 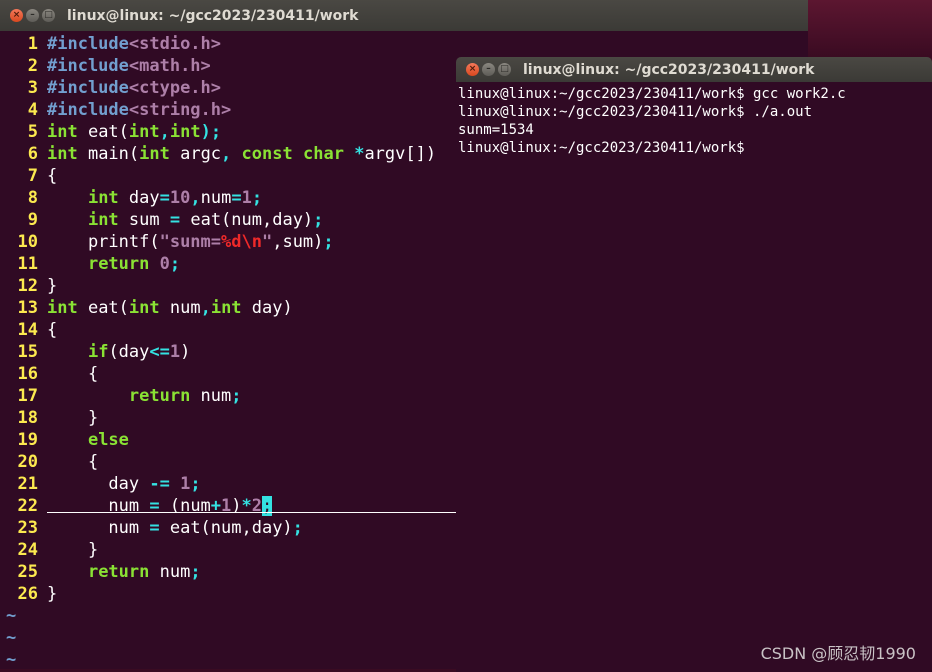 What do you see at coordinates (105, 66) in the screenshot?
I see `code-line: 2 #include<math.h>` at bounding box center [105, 66].